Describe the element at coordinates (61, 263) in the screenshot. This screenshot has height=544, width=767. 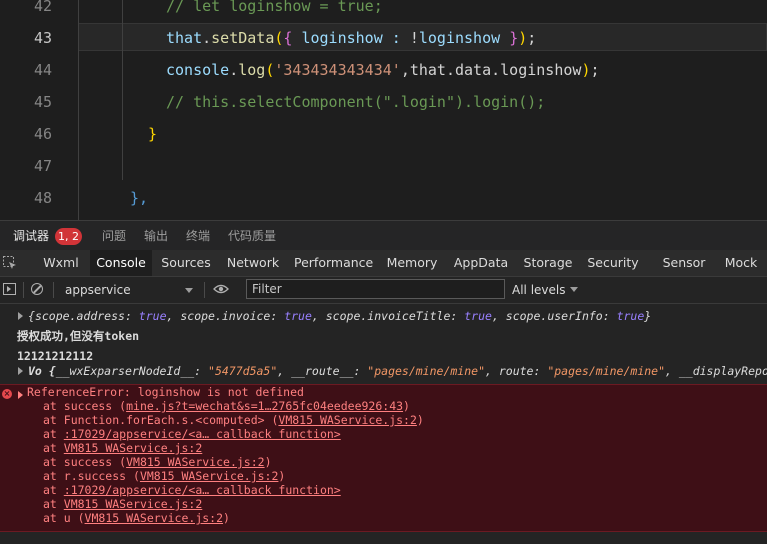
I see `tab-wxml: Wxml` at that location.